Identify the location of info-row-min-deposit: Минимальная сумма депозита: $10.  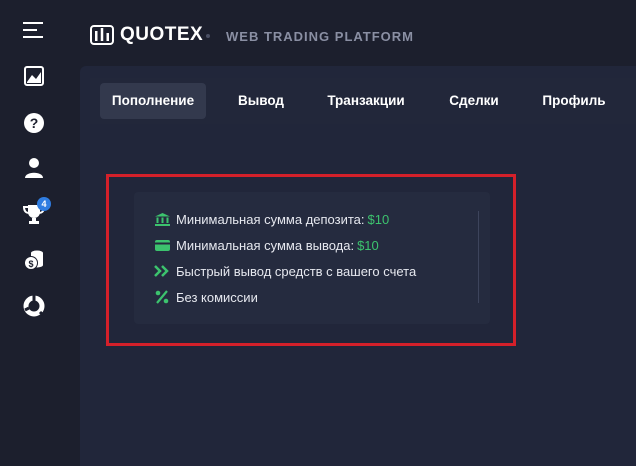
(271, 219).